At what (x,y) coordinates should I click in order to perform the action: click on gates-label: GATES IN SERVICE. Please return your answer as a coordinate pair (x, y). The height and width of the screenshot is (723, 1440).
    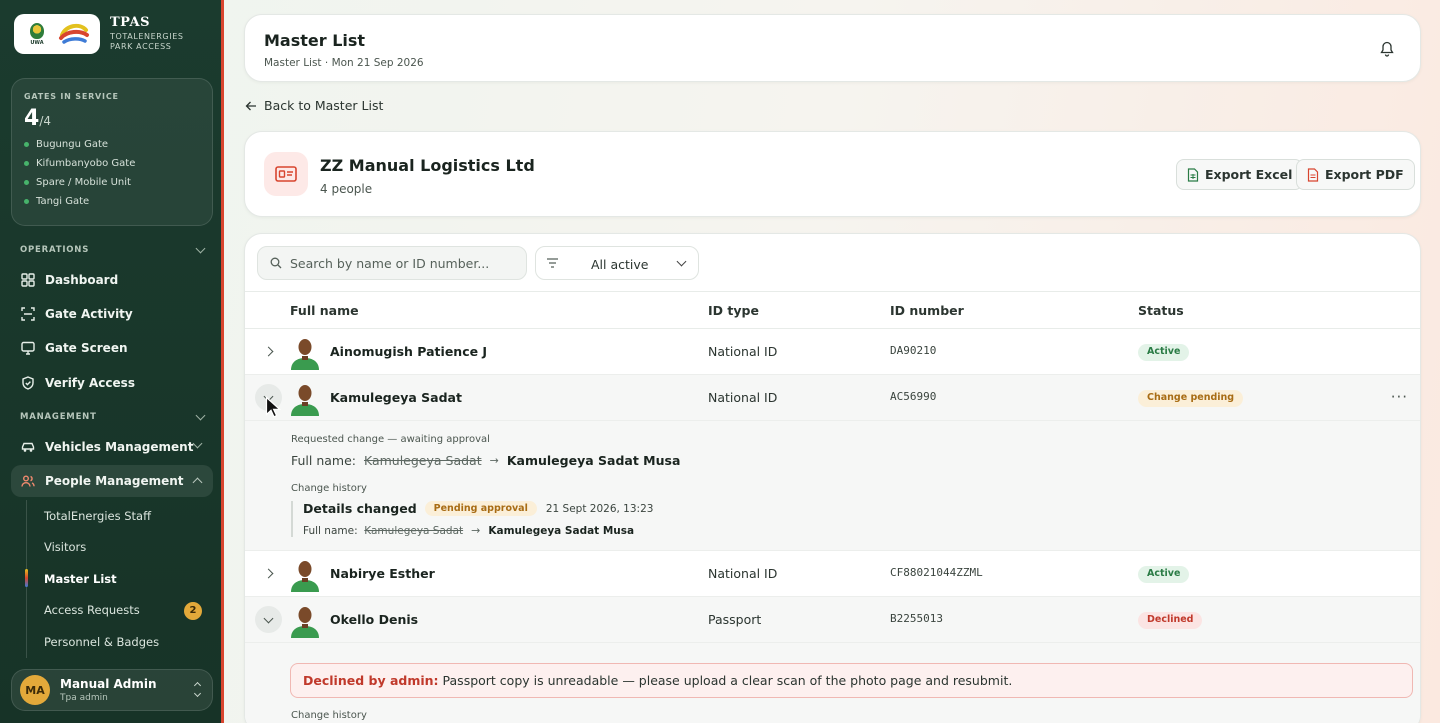
    Looking at the image, I should click on (71, 96).